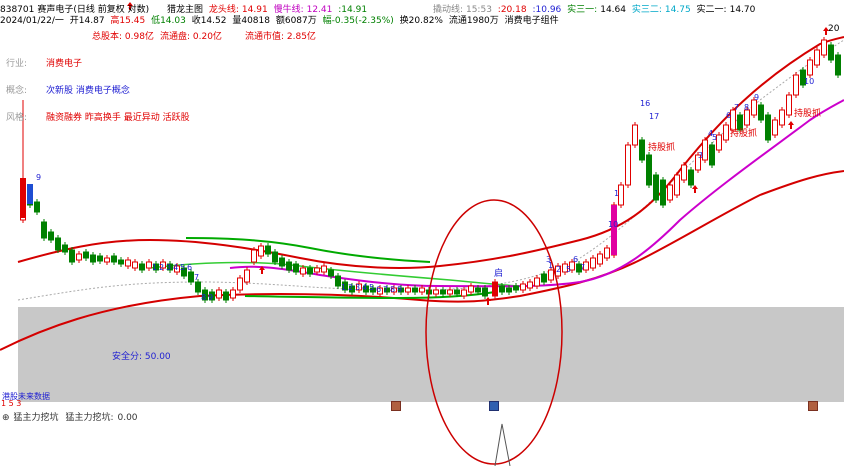 This screenshot has height=466, width=844. I want to click on indicator-panel-value: 0.00, so click(127, 418).